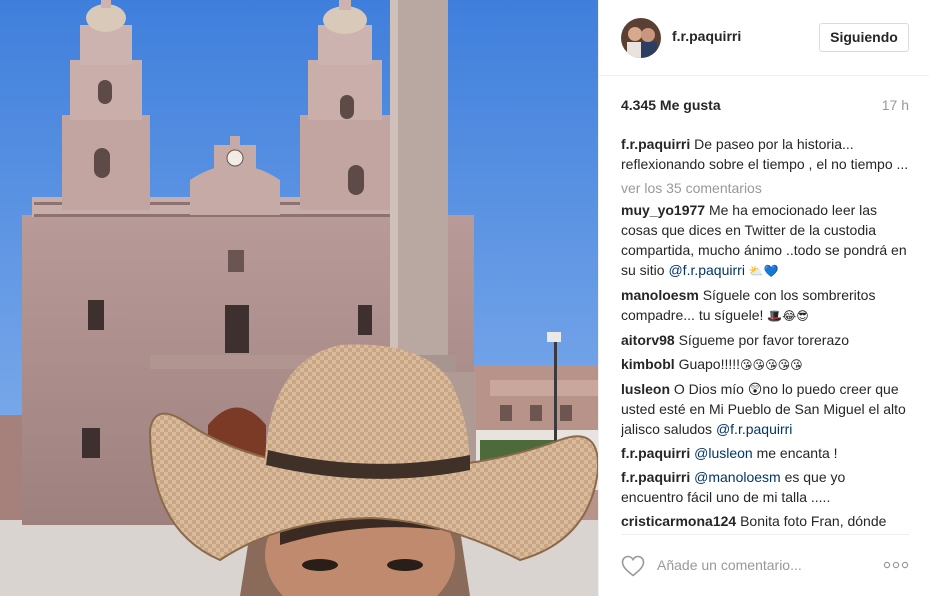 Image resolution: width=929 pixels, height=596 pixels. Describe the element at coordinates (648, 364) in the screenshot. I see `comment-username: kimbobl` at that location.